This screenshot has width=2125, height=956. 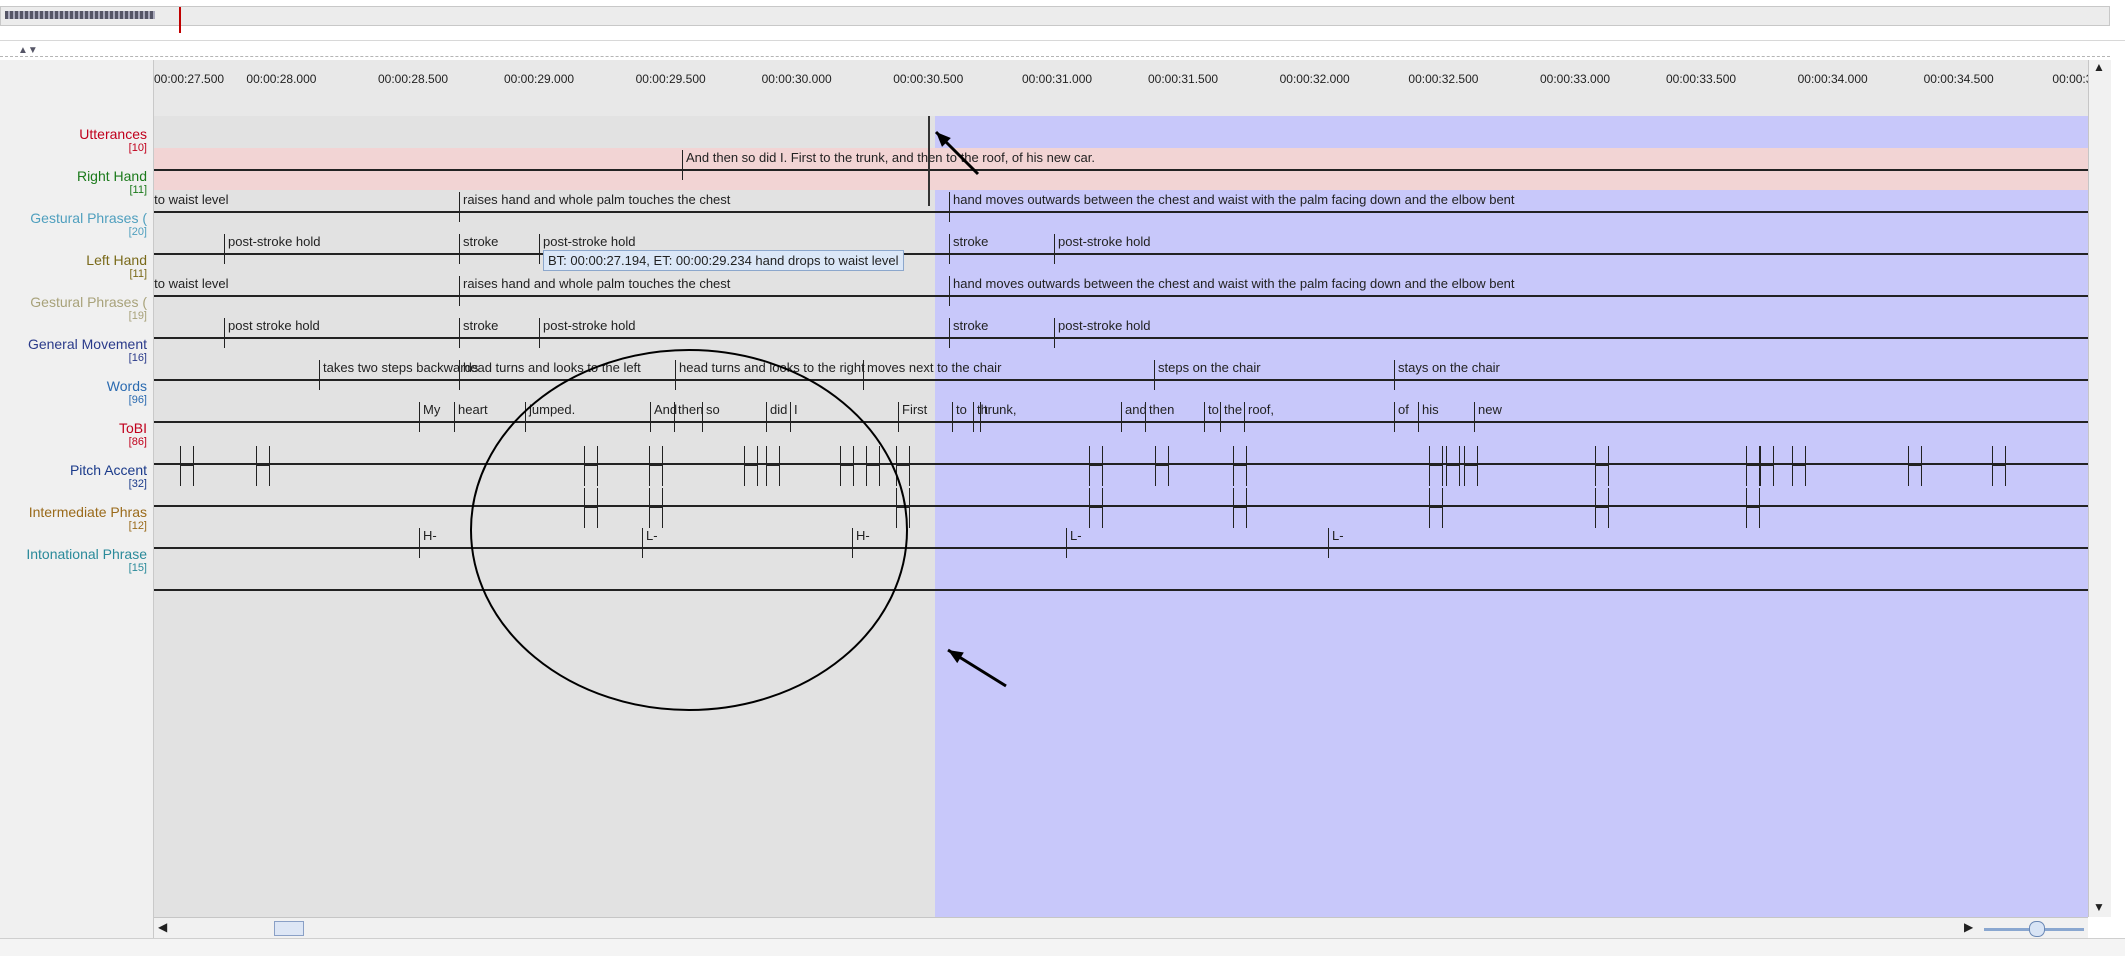 I want to click on vertical-scrollbar: ▲ ▼, so click(x=2099, y=488).